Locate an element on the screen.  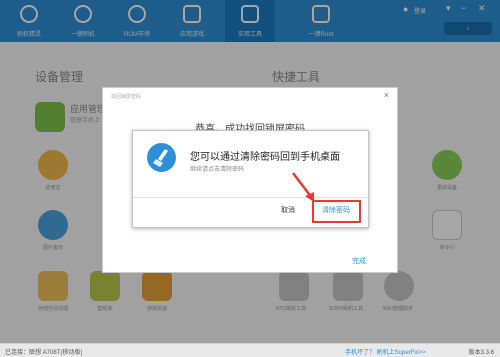
red-arrow-annotation is located at coordinates (303, 187).